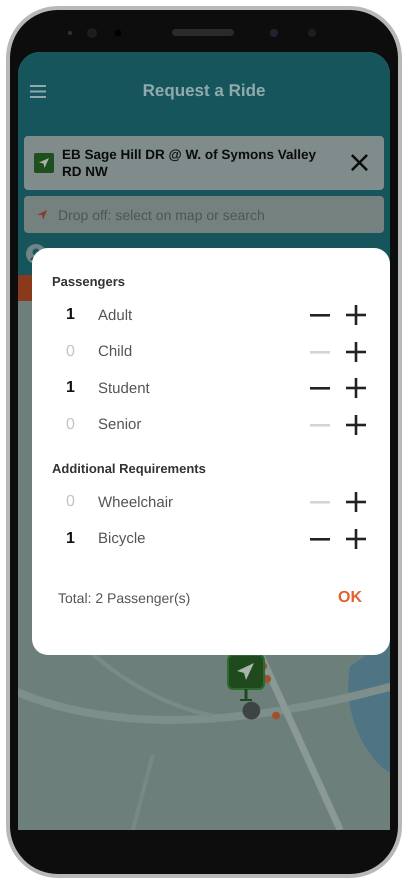 This screenshot has width=413, height=883. Describe the element at coordinates (124, 388) in the screenshot. I see `row-label: Student` at that location.